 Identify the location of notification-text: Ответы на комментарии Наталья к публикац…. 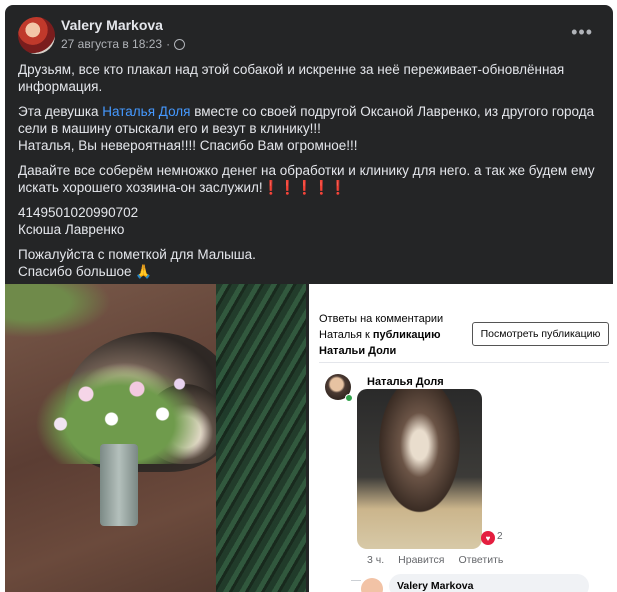
(404, 335).